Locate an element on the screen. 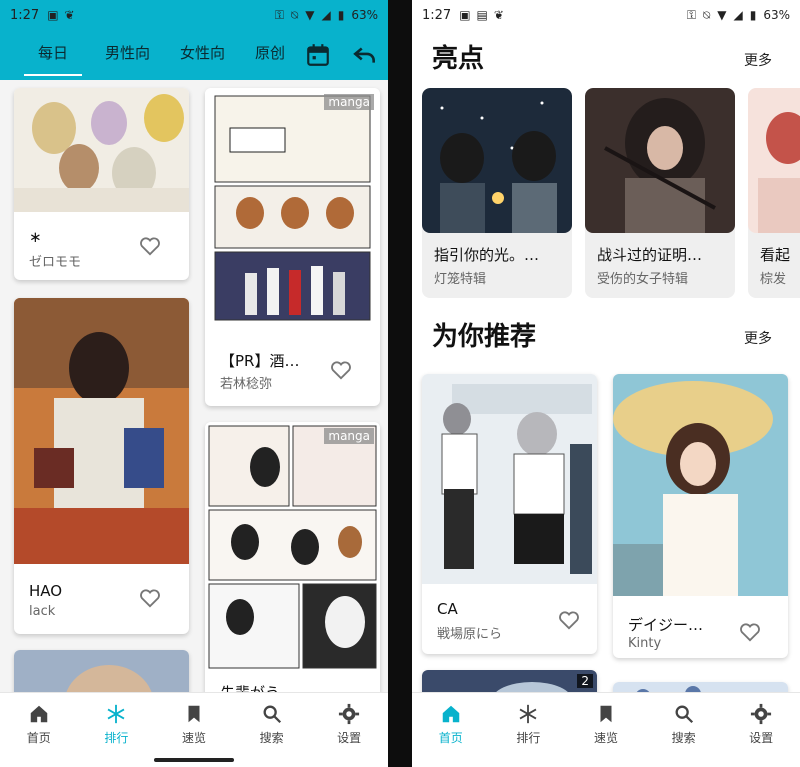 This screenshot has height=767, width=800. illust-card is located at coordinates (101, 672).